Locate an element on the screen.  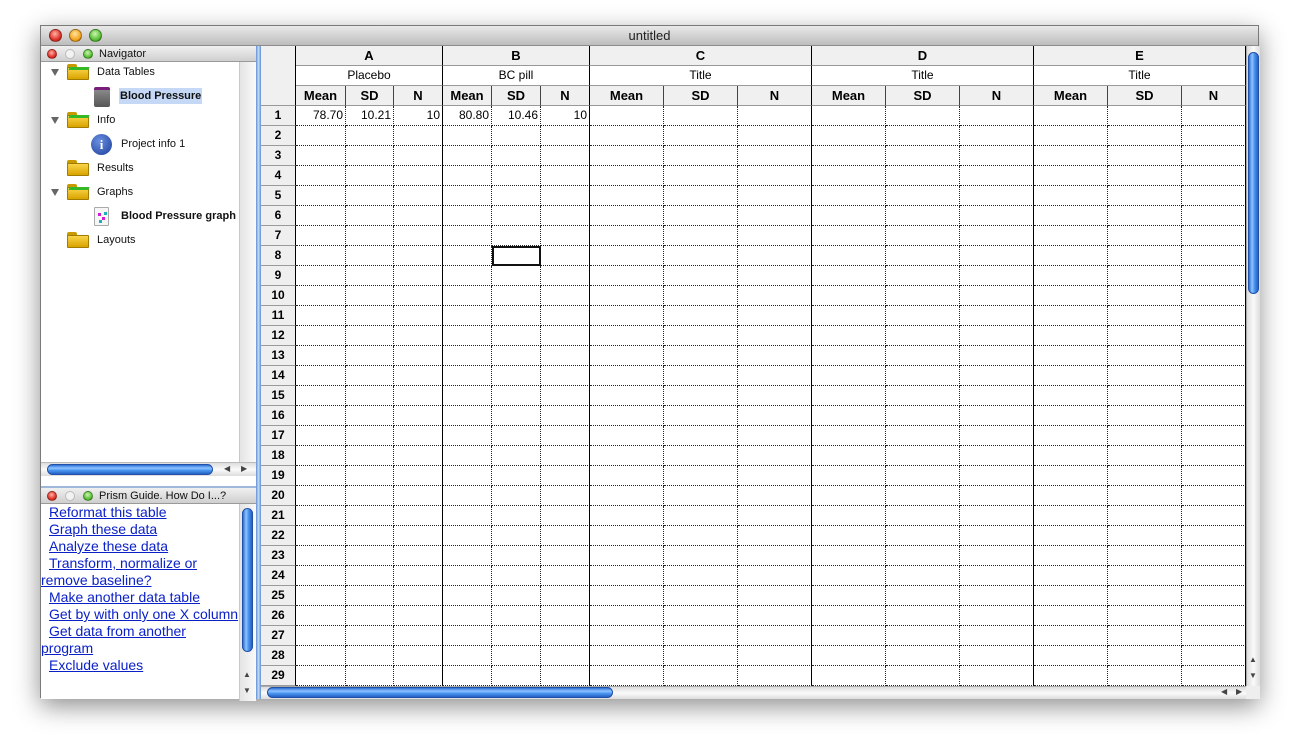
row-header: 13 is located at coordinates (278, 356).